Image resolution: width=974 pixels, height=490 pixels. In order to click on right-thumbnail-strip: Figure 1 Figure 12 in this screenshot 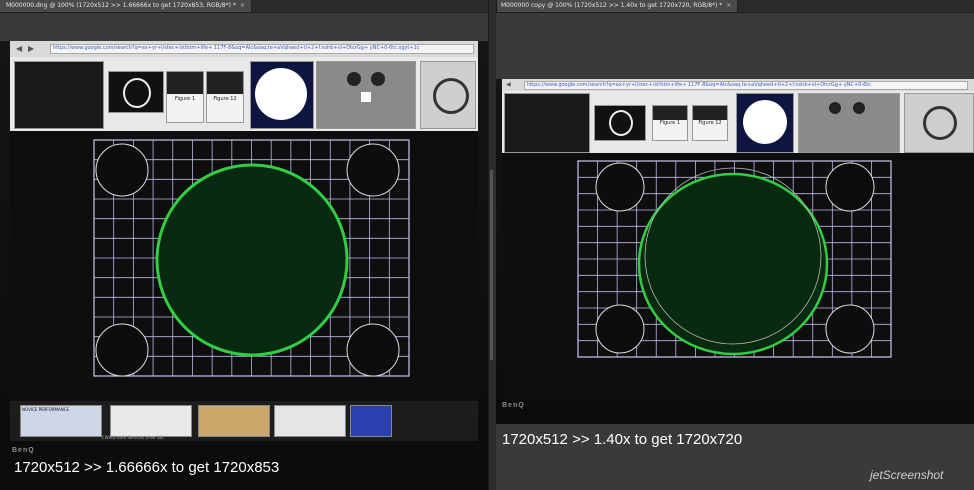, I will do `click(738, 122)`.